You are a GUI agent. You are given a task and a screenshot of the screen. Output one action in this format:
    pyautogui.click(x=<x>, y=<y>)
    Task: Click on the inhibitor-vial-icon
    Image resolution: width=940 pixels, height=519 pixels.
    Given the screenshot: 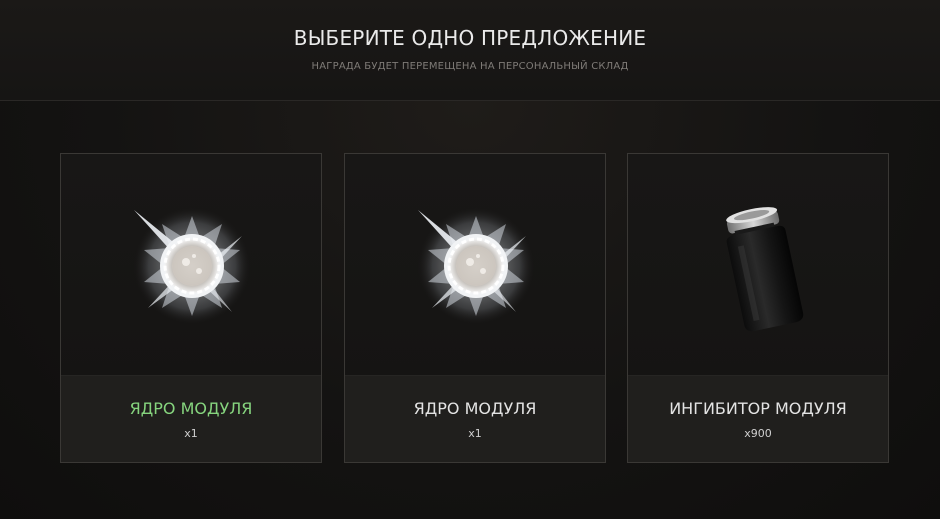 What is the action you would take?
    pyautogui.click(x=758, y=266)
    